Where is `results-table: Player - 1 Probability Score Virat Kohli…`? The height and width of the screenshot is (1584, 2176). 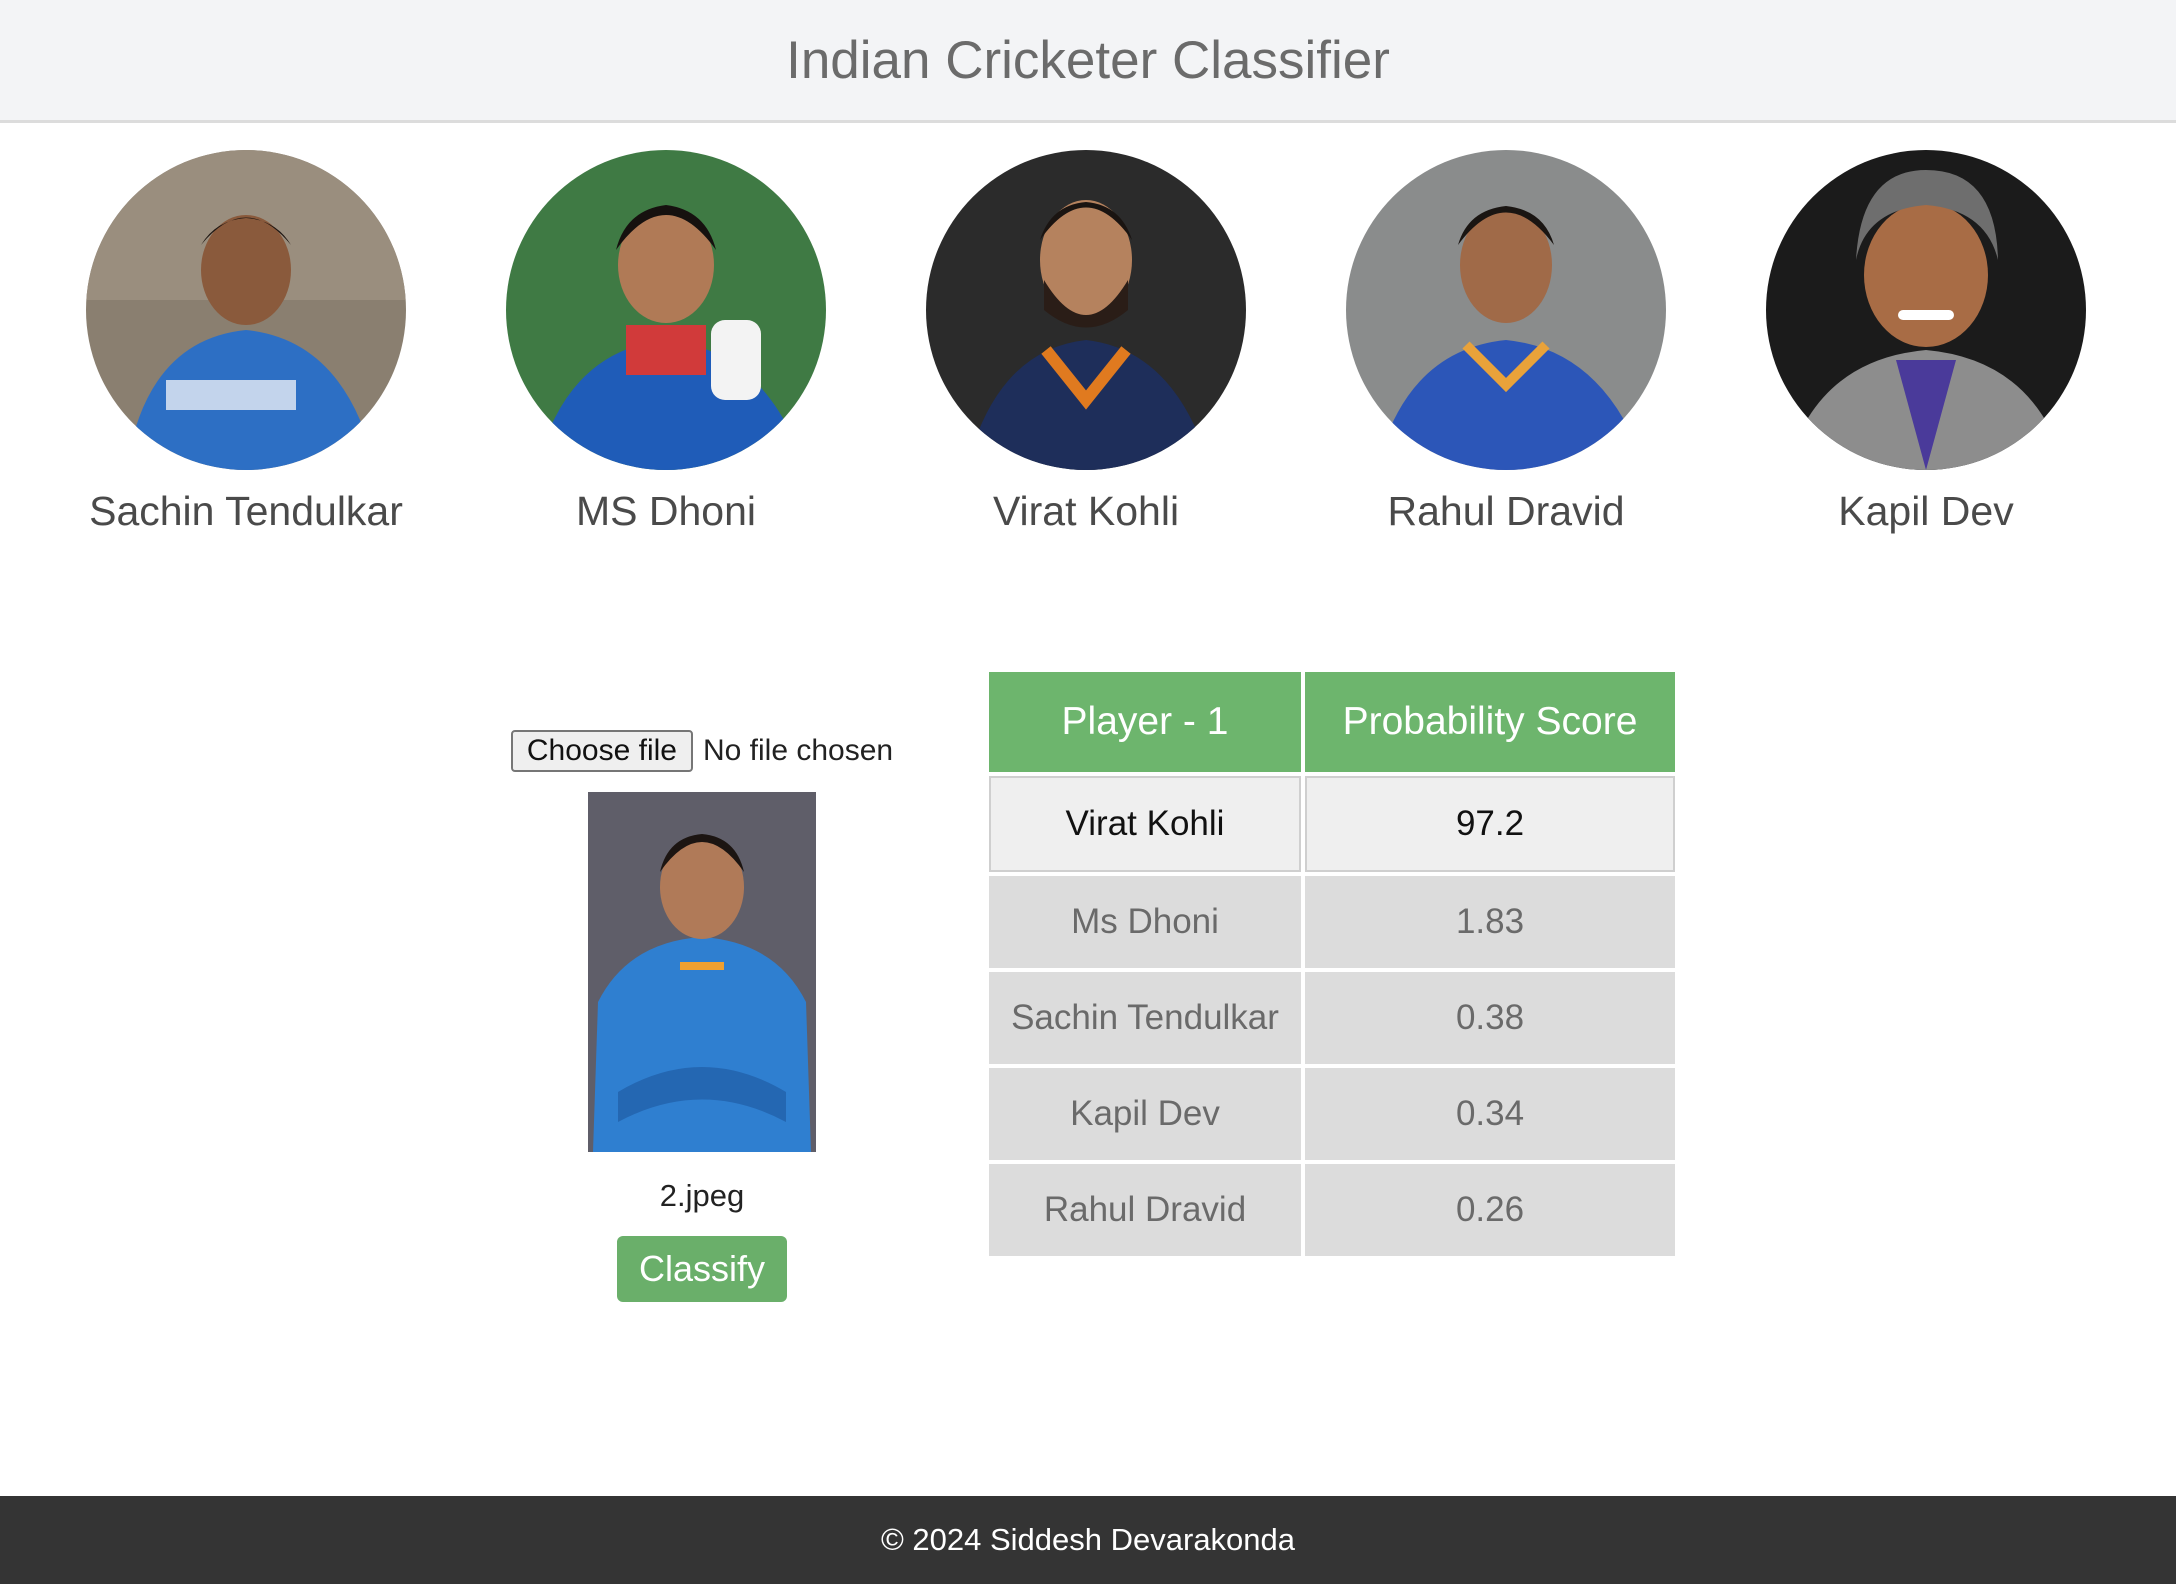
results-table: Player - 1 Probability Score Virat Kohli… is located at coordinates (1332, 964).